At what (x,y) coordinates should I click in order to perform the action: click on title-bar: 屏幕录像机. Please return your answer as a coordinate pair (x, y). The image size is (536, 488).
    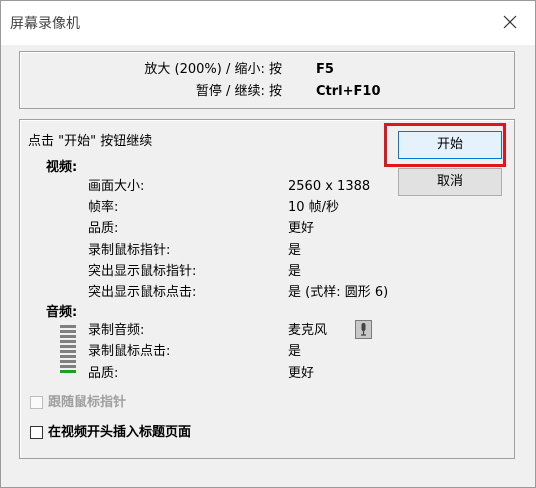
    Looking at the image, I should click on (268, 23).